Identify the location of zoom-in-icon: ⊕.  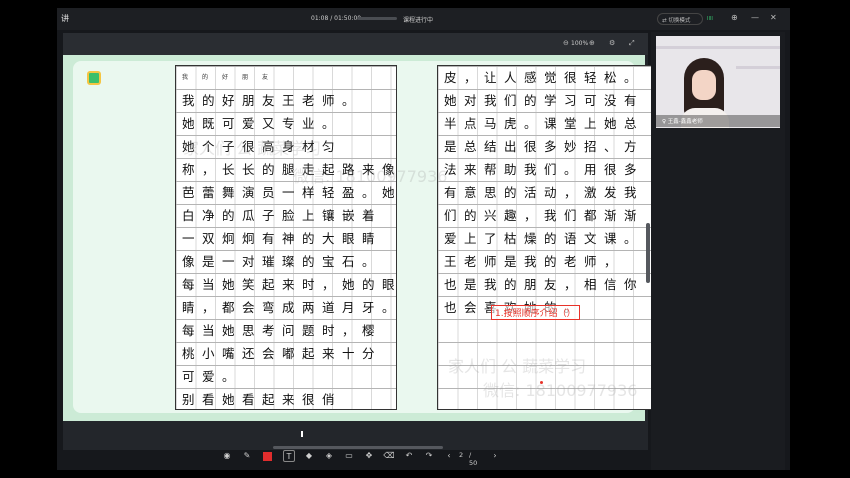
(592, 43).